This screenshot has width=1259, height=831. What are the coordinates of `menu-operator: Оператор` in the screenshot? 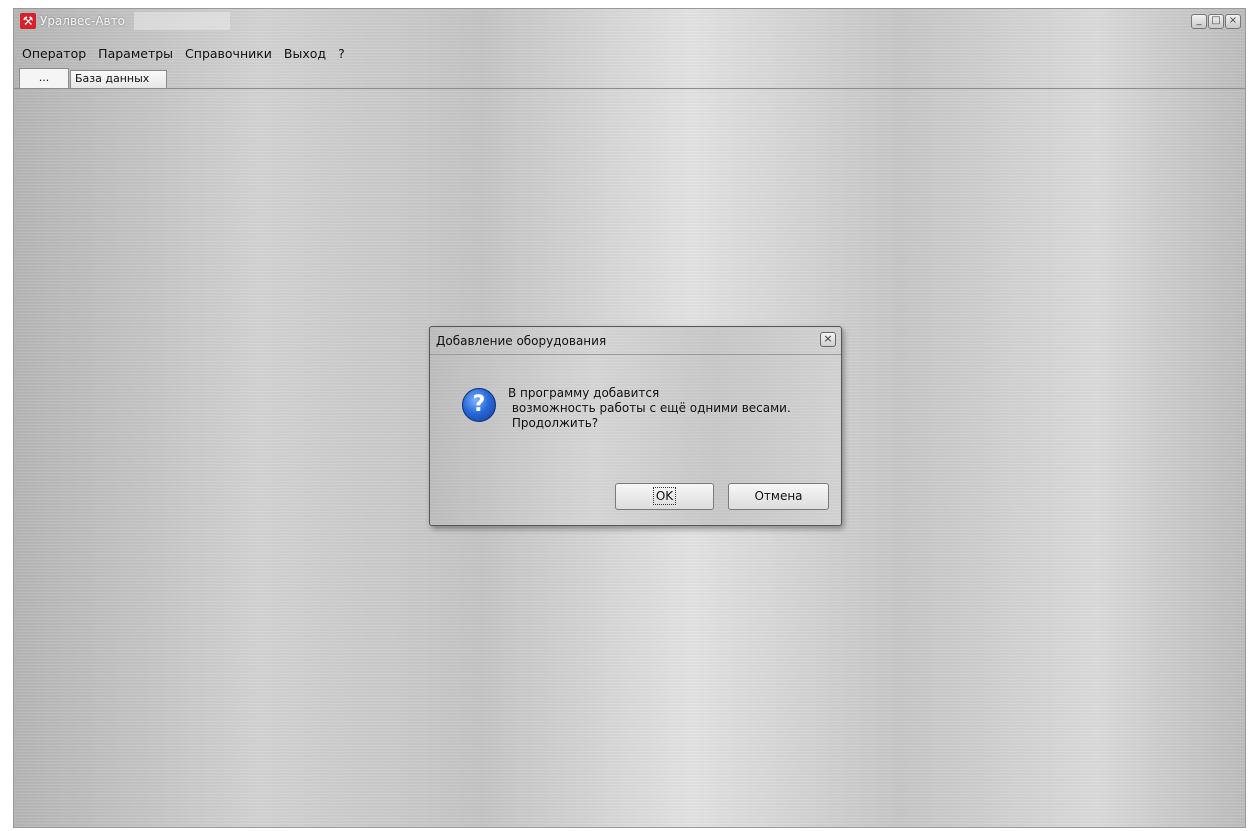 It's located at (54, 54).